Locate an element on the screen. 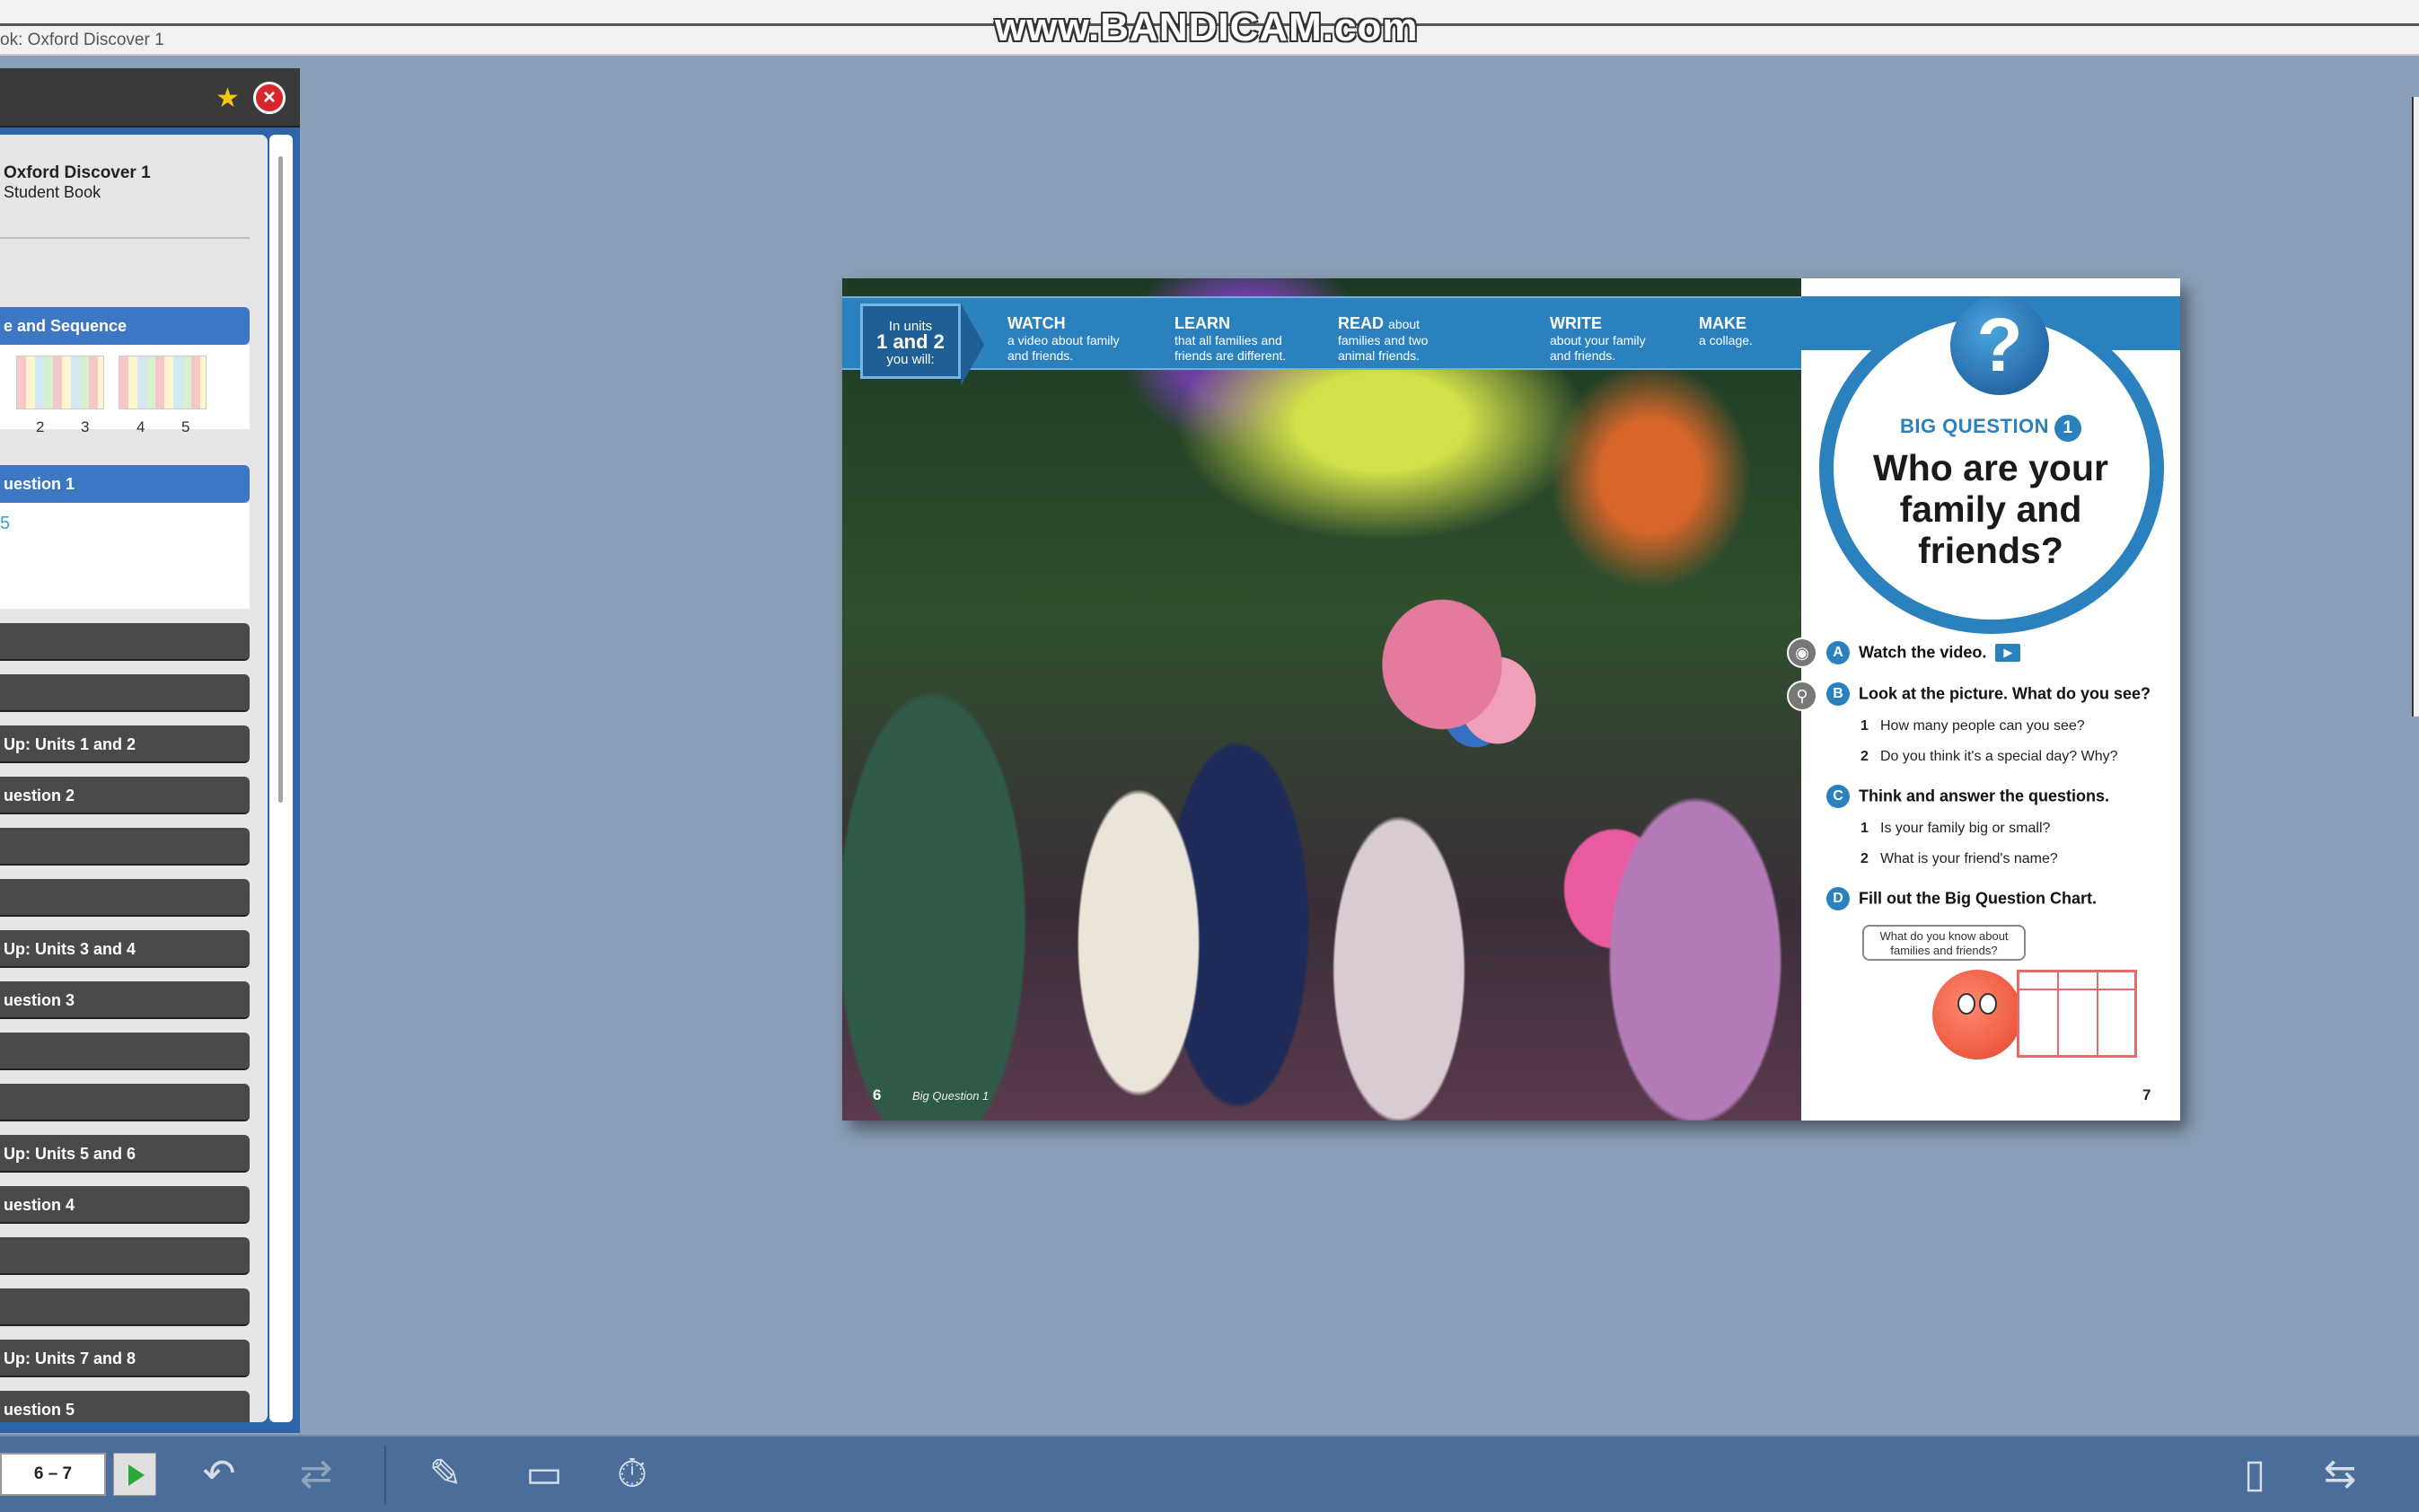  intro-line: you will: is located at coordinates (910, 359).